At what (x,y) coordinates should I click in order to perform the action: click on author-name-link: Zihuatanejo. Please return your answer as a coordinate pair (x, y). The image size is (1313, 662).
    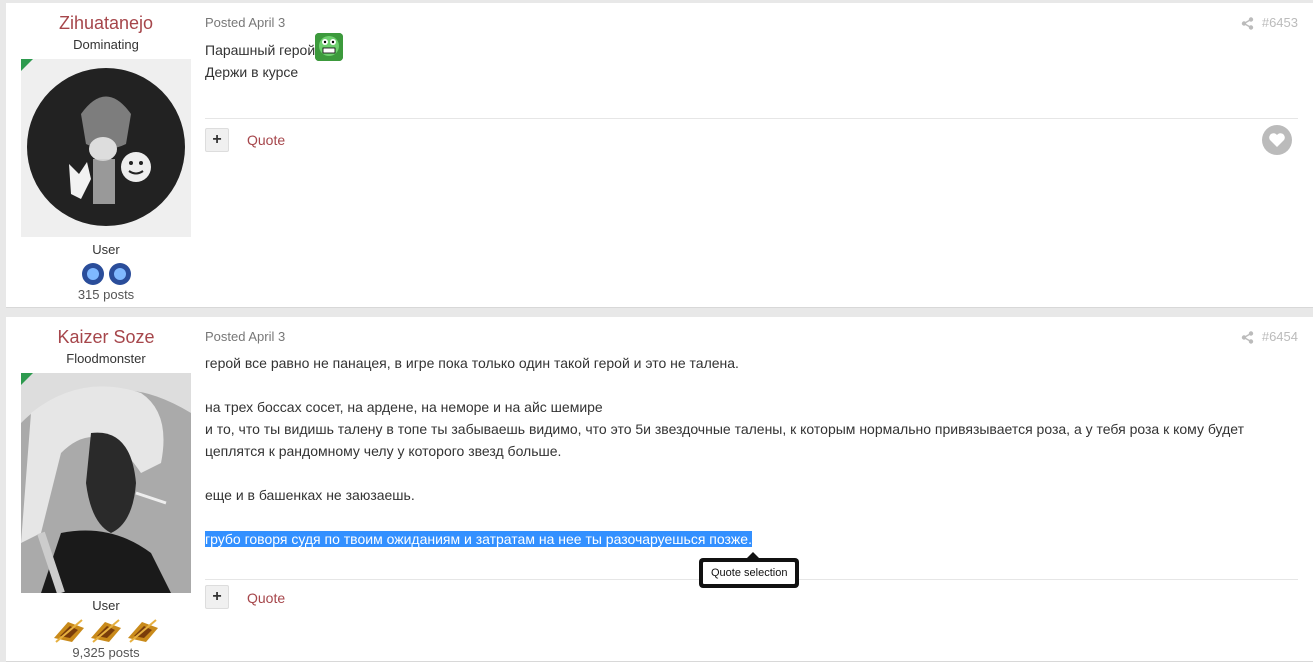
    Looking at the image, I should click on (106, 23).